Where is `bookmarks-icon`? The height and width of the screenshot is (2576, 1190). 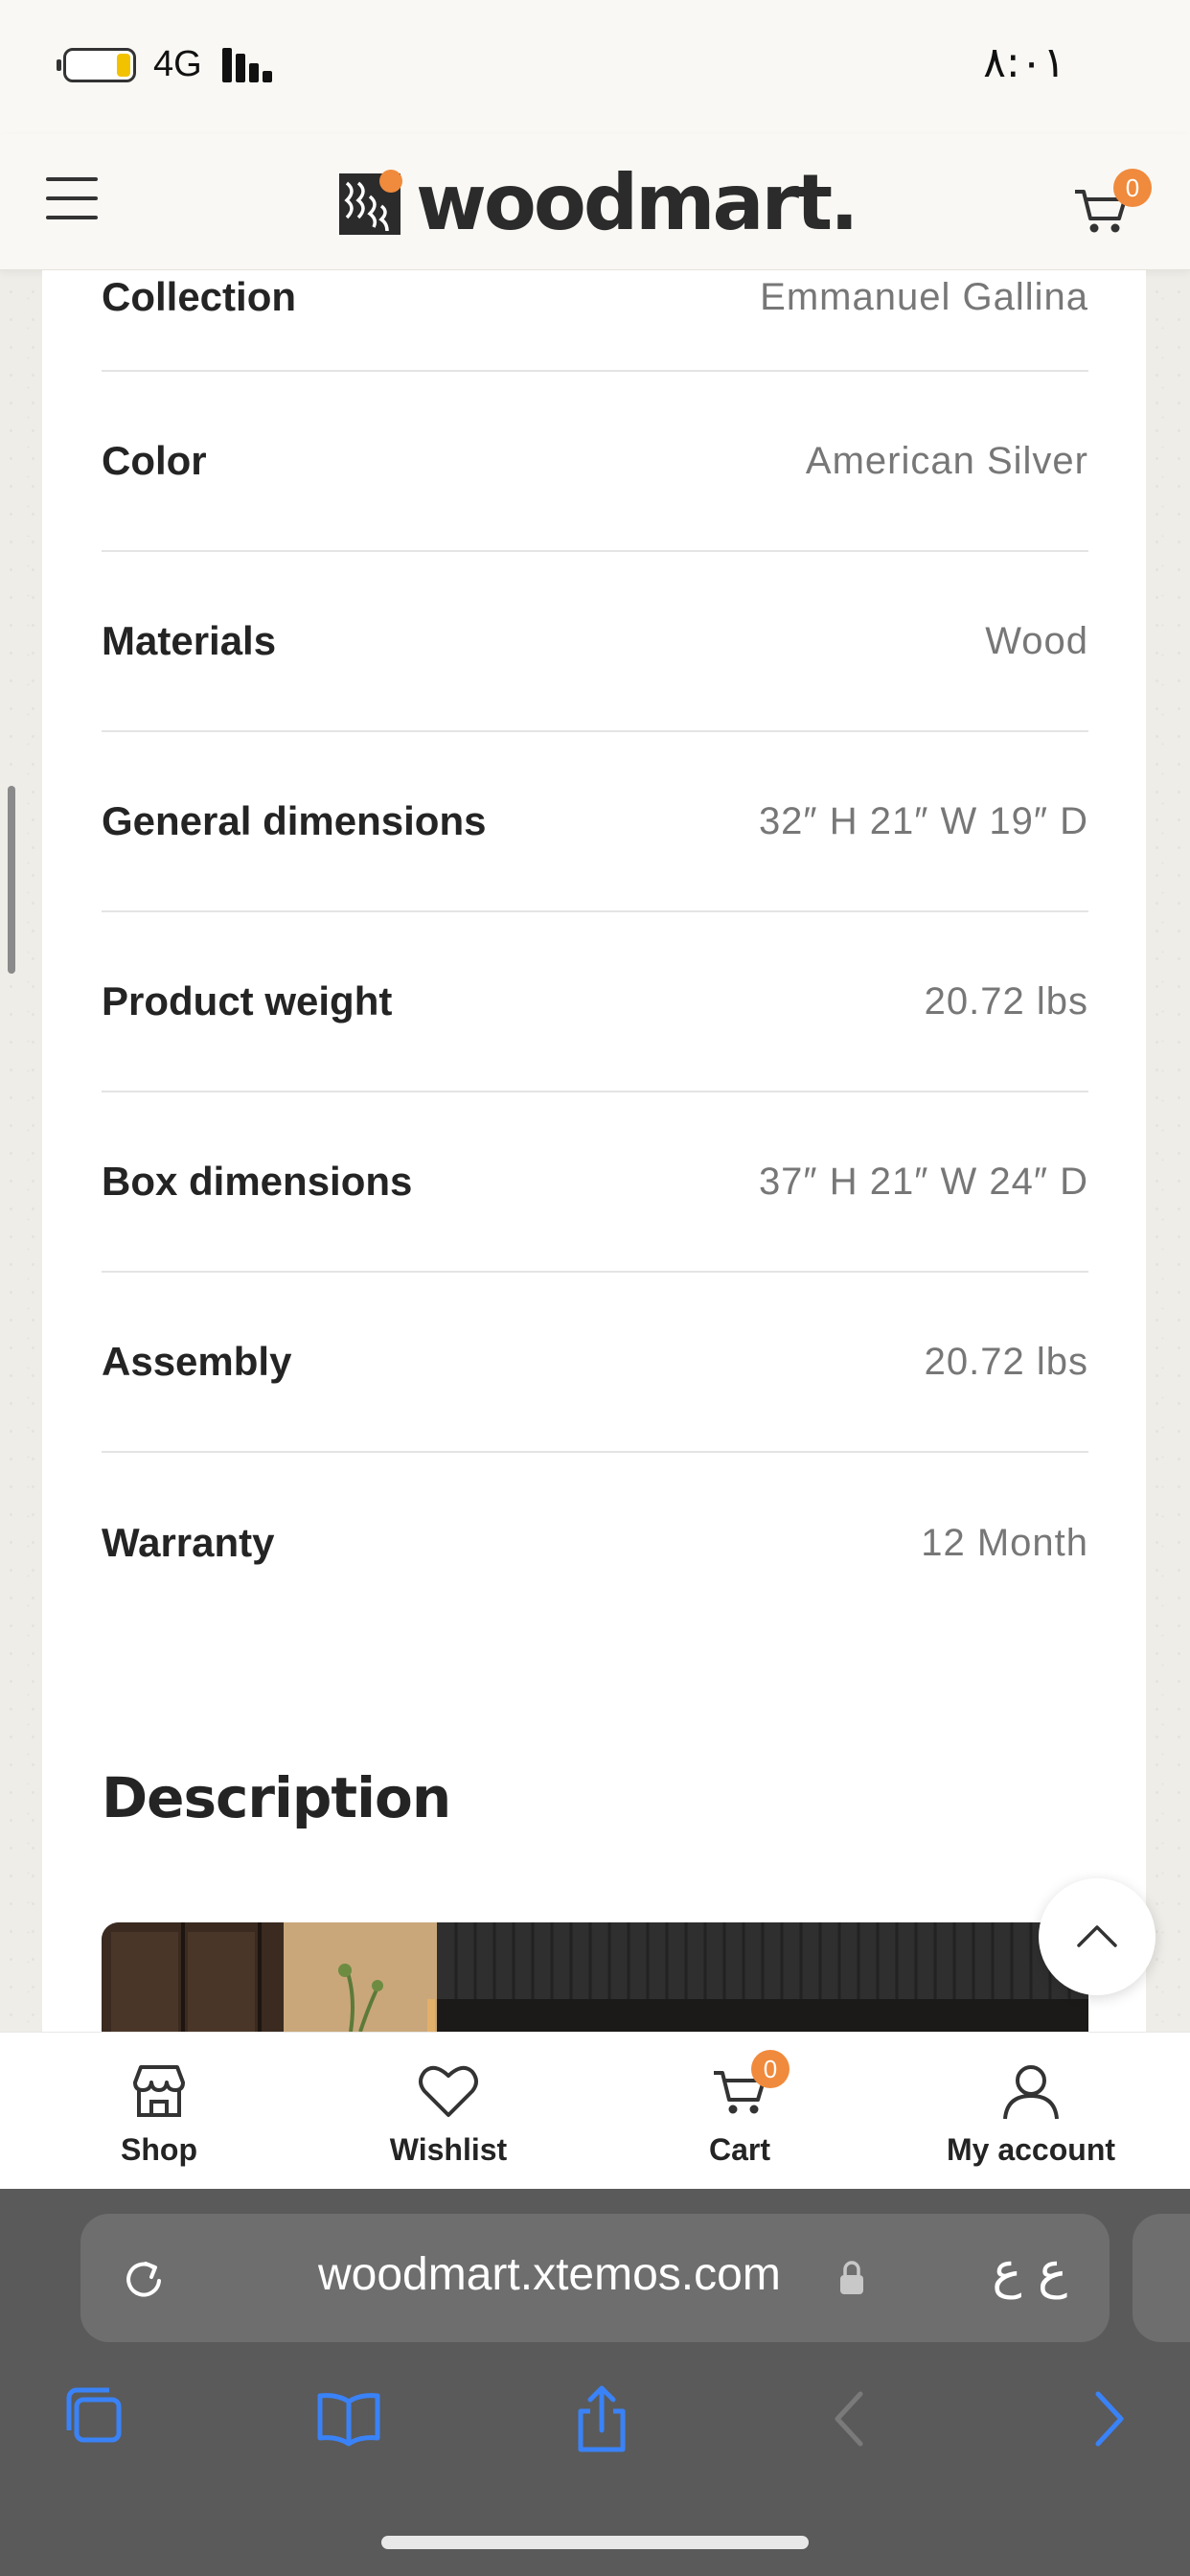
bookmarks-icon is located at coordinates (349, 2418).